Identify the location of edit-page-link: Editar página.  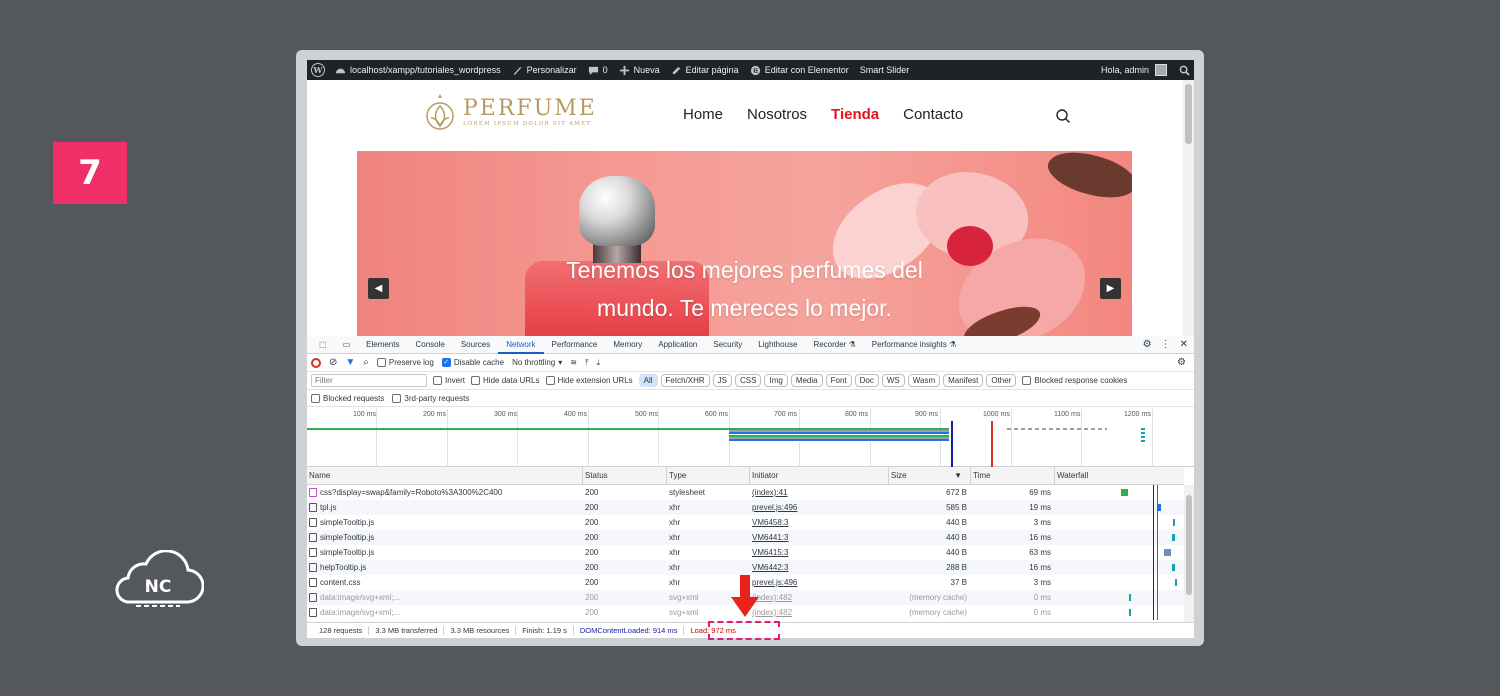
(705, 70).